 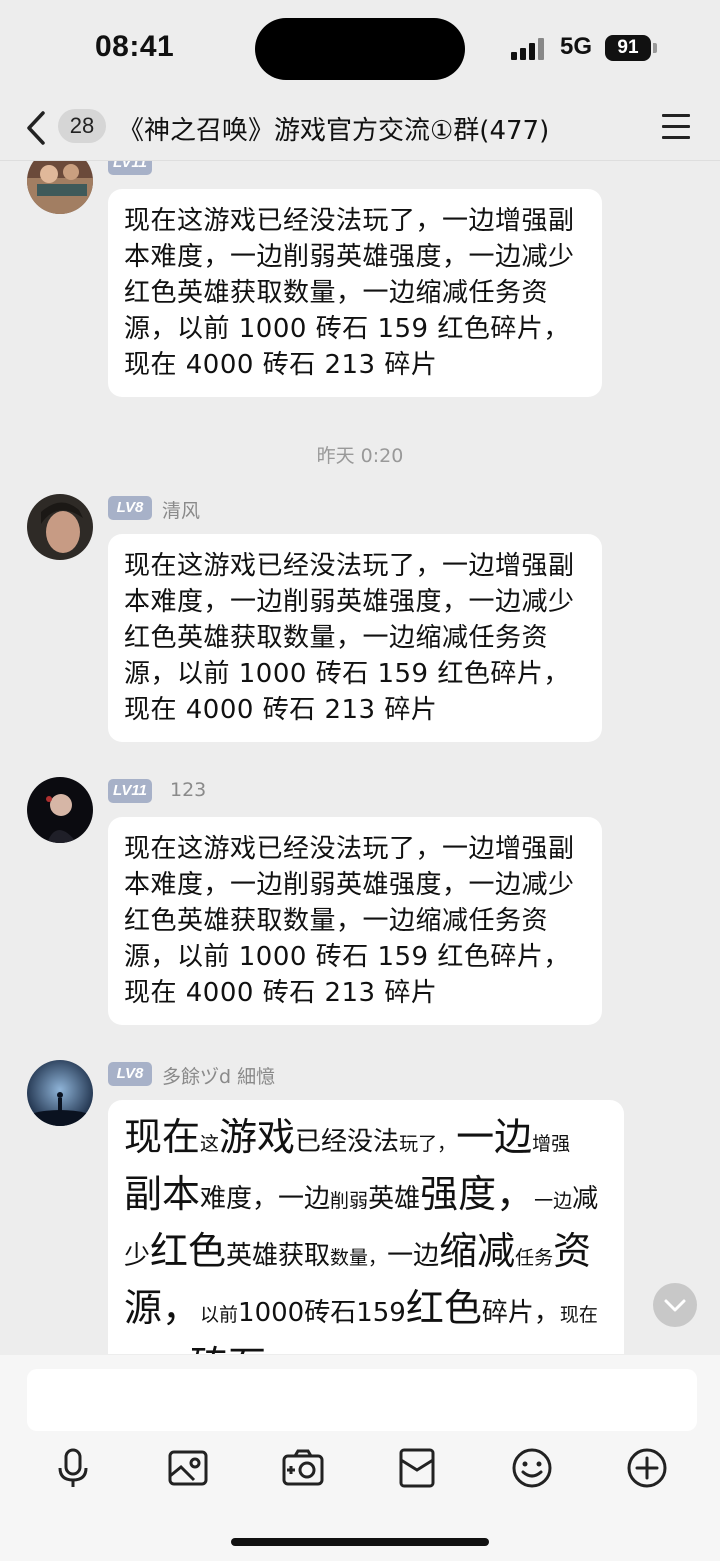 What do you see at coordinates (360, 1542) in the screenshot?
I see `home-indicator` at bounding box center [360, 1542].